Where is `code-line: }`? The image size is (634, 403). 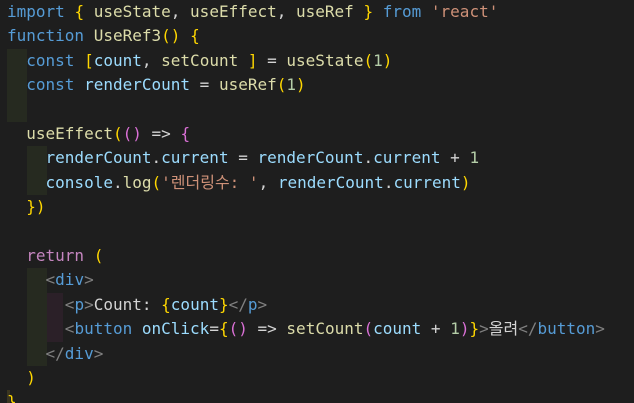
code-line: } is located at coordinates (12, 396).